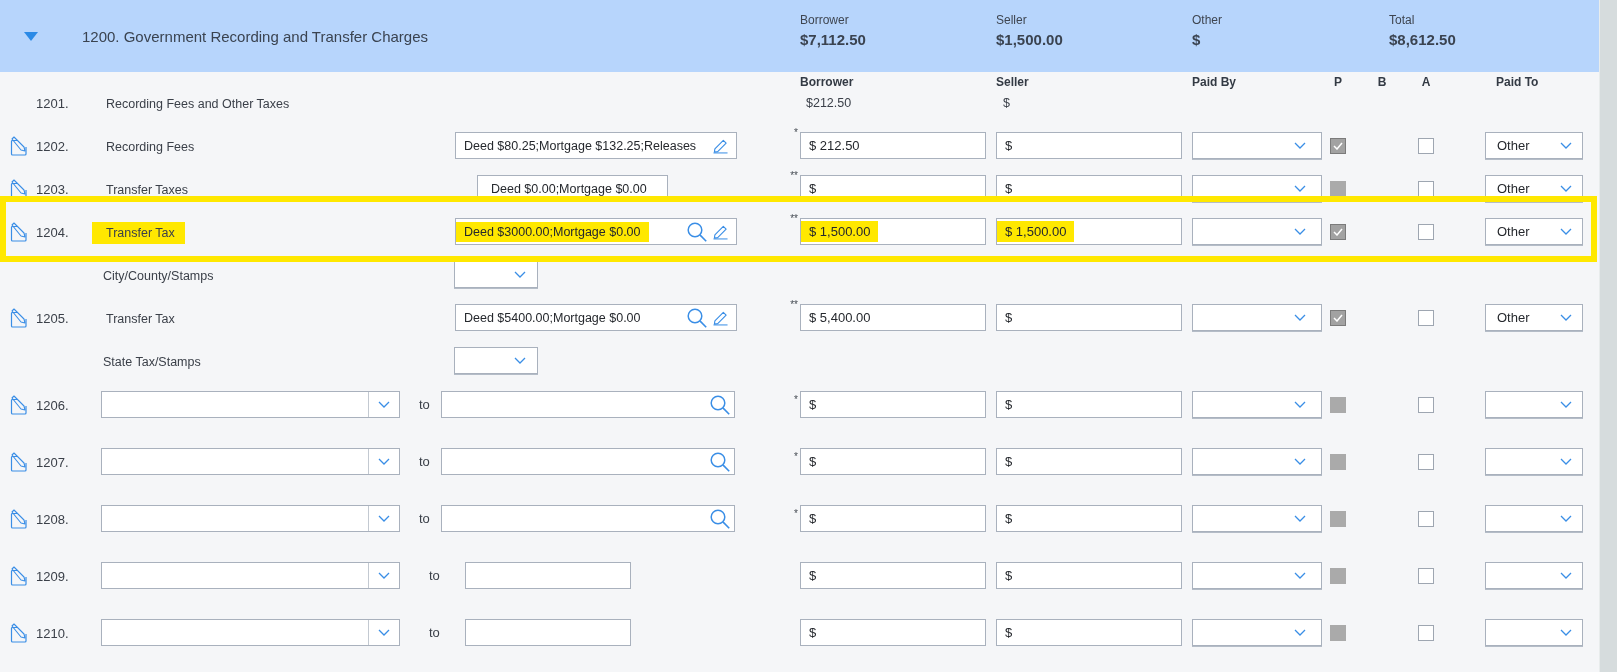 Image resolution: width=1617 pixels, height=672 pixels. I want to click on column-header: B, so click(1382, 82).